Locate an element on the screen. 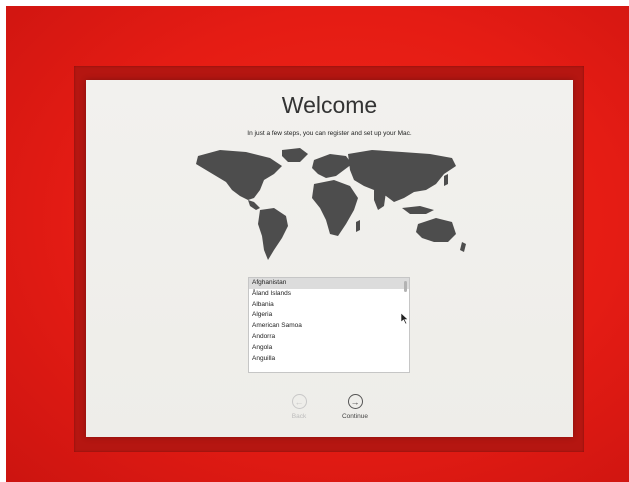 This screenshot has width=629, height=482. map-africa is located at coordinates (335, 208).